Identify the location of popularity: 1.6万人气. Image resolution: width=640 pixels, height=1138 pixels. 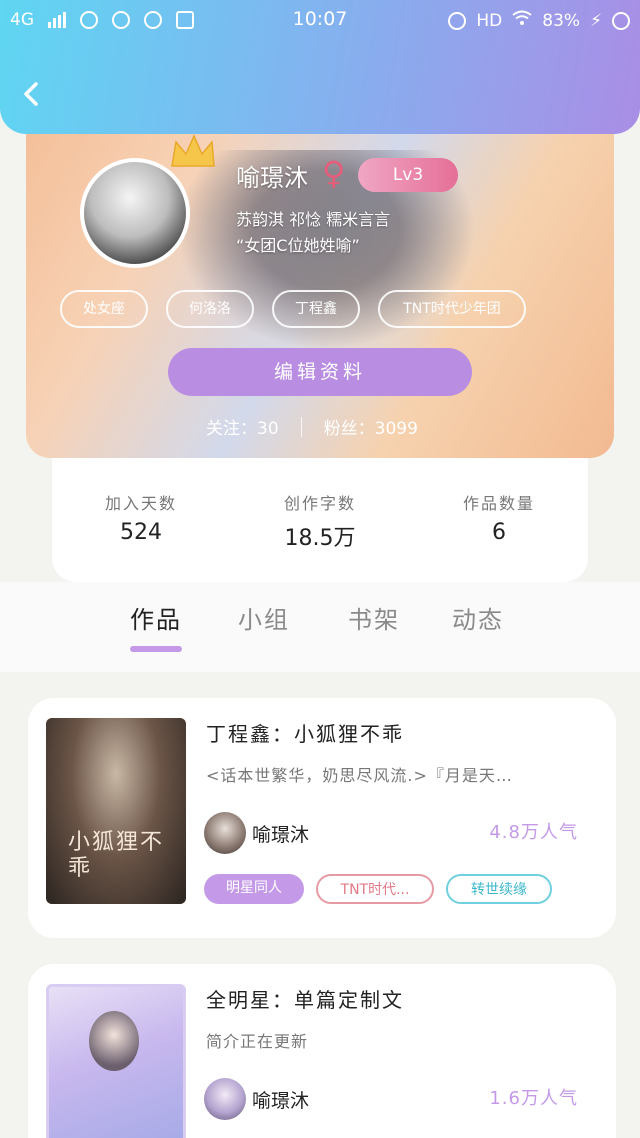
(533, 1098).